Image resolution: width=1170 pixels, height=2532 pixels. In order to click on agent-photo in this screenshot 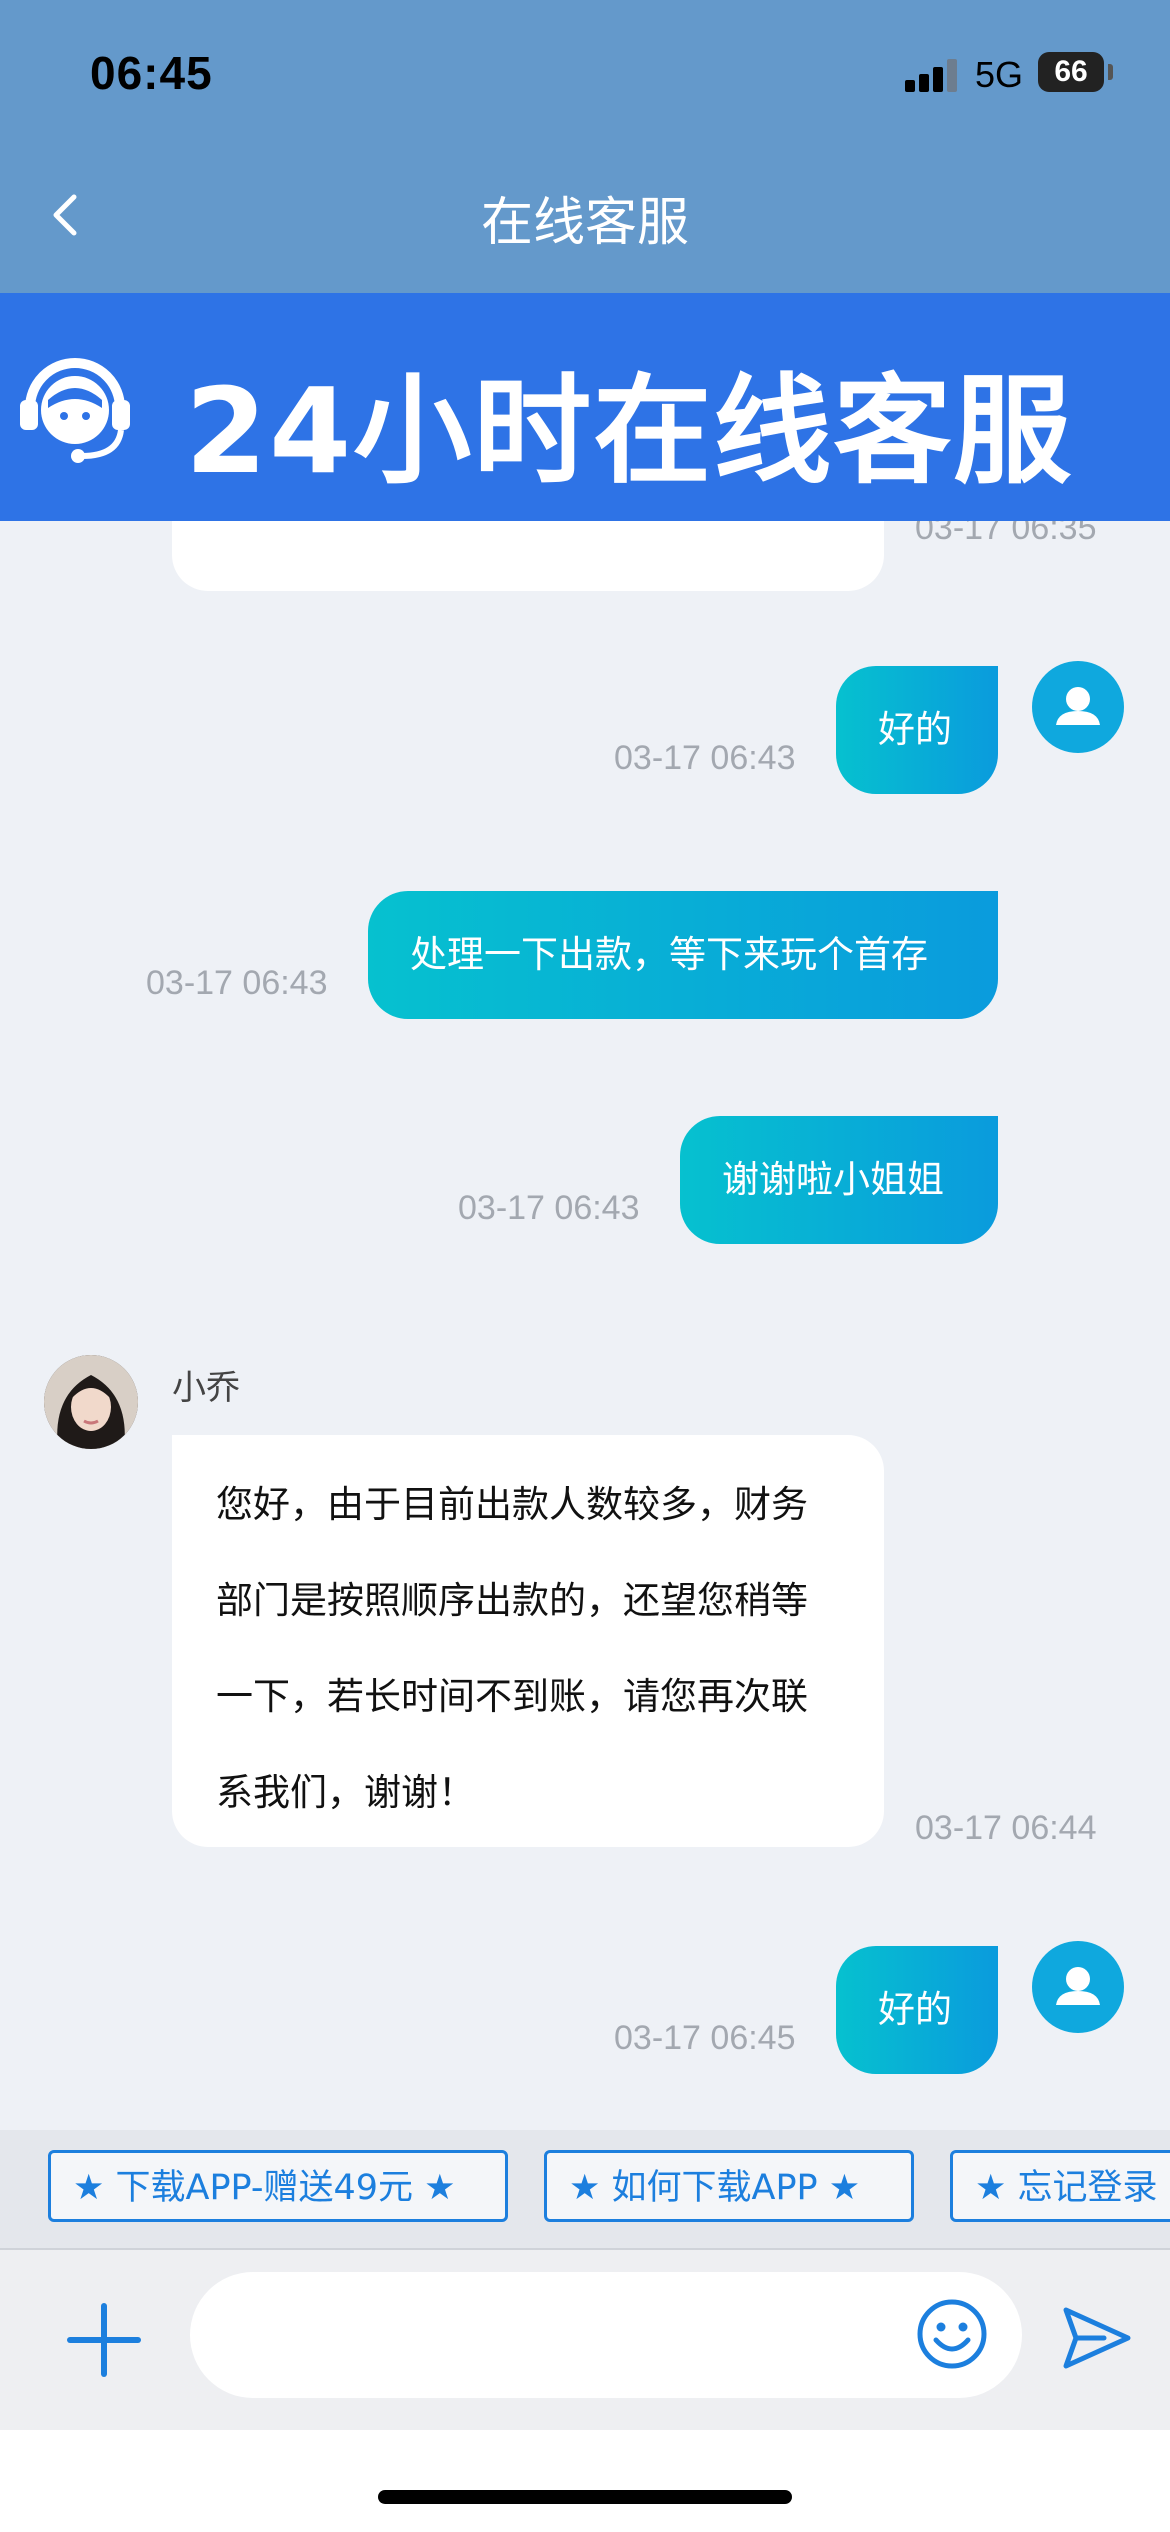, I will do `click(91, 1402)`.